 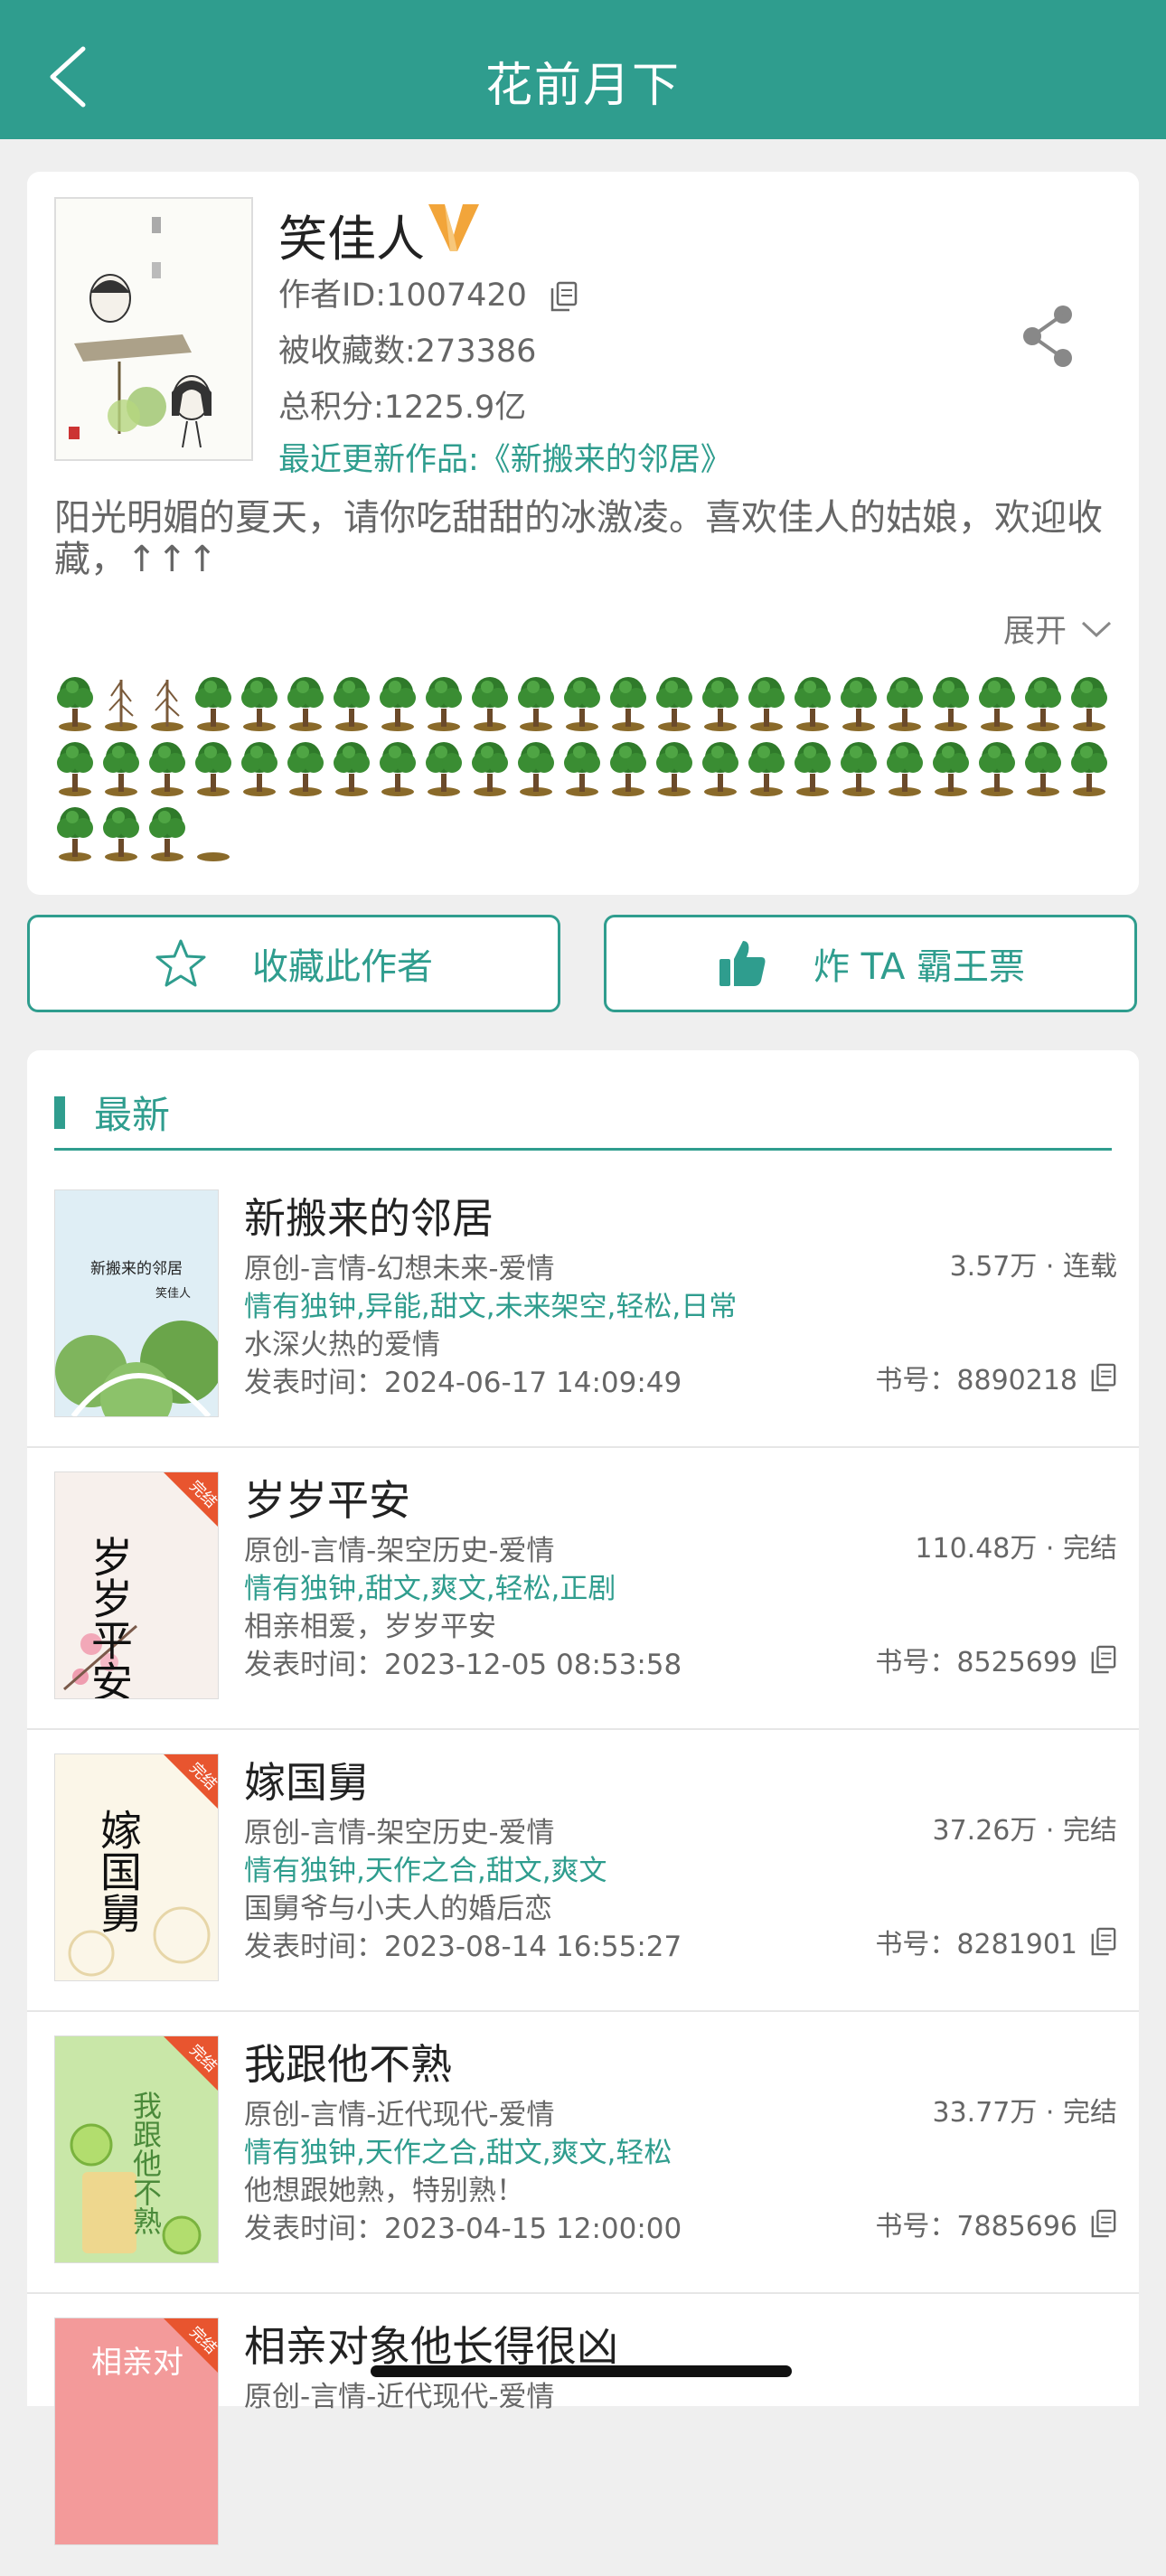 I want to click on bawang-ticket-button: 炸 TA 霸王票, so click(x=871, y=963).